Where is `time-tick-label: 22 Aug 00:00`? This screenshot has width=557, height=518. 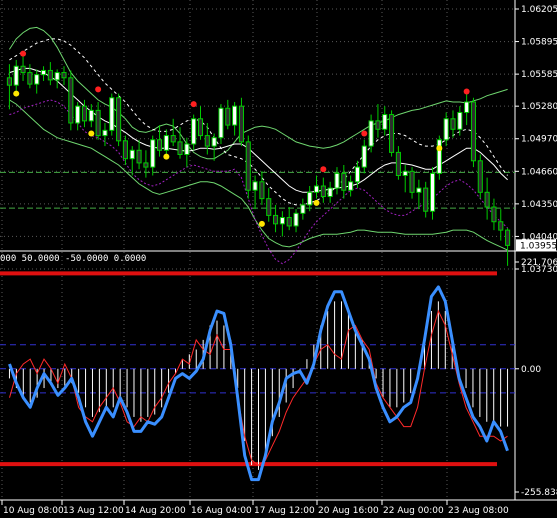 time-tick-label: 22 Aug 00:00 is located at coordinates (413, 511).